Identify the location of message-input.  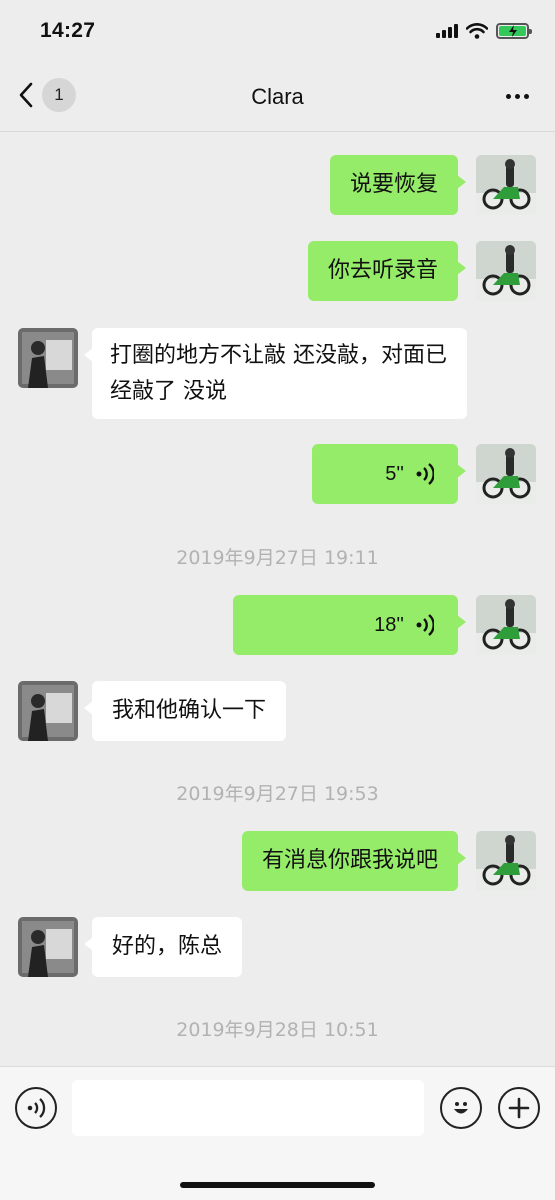
(248, 1108).